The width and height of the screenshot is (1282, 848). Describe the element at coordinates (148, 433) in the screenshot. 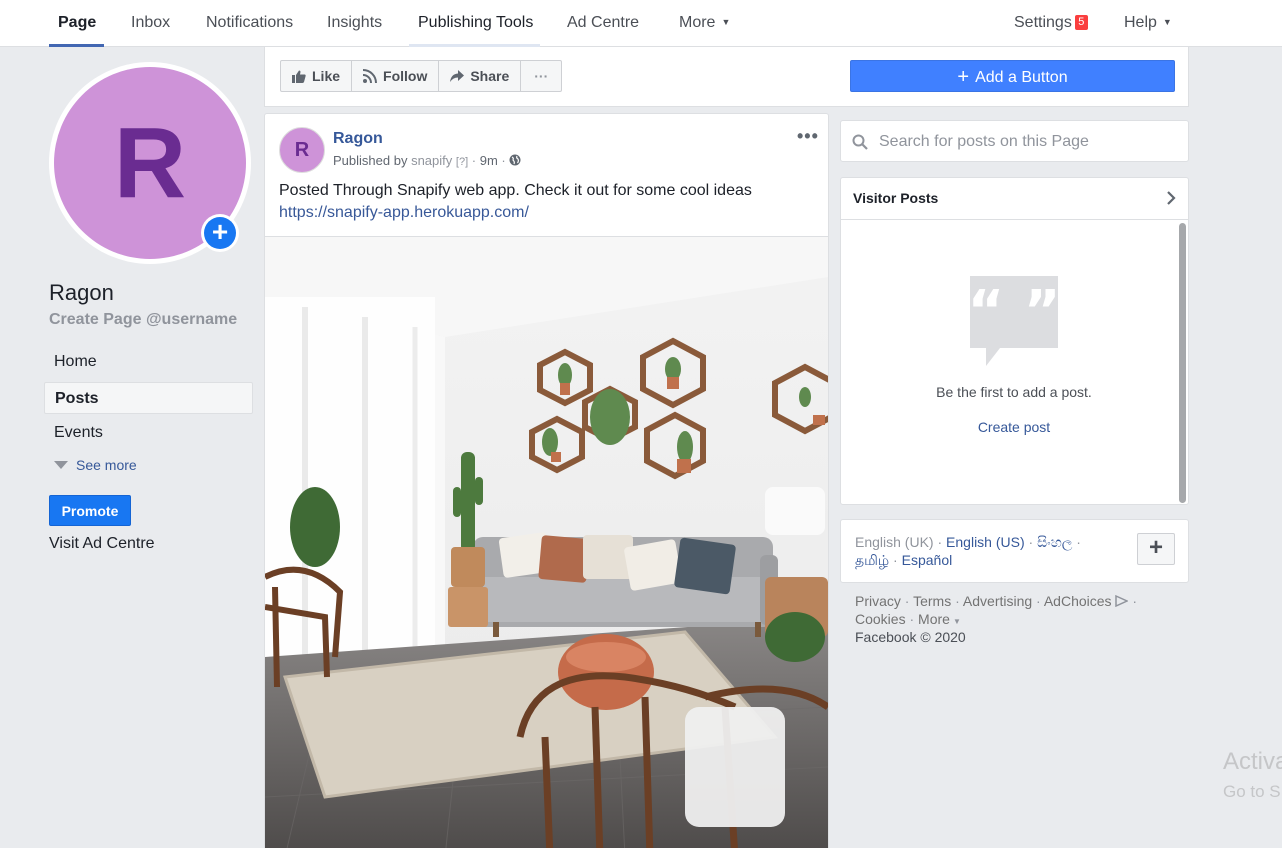

I see `sidebar-item-events: Events` at that location.